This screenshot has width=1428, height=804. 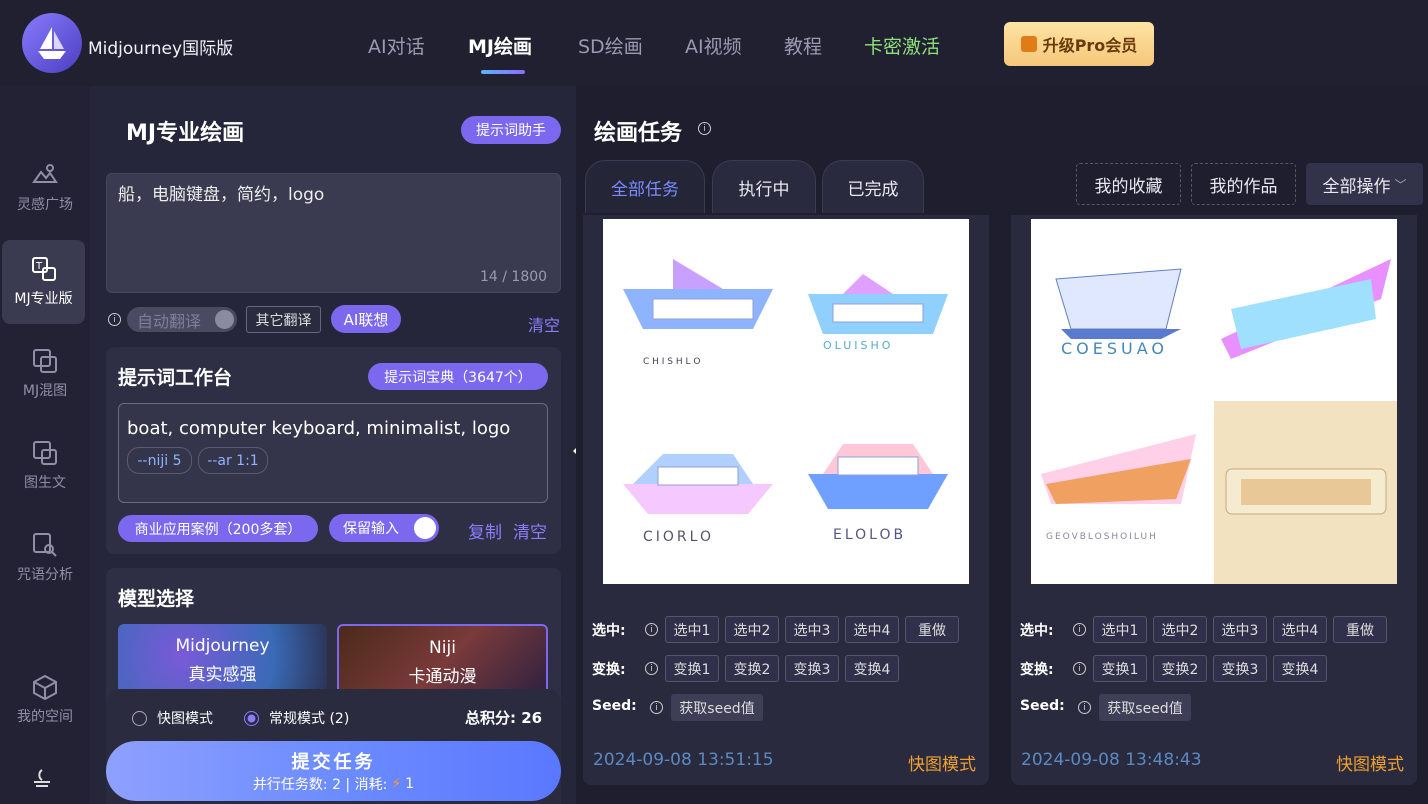 I want to click on prompt-assistant-button: 提示词助手, so click(x=511, y=130).